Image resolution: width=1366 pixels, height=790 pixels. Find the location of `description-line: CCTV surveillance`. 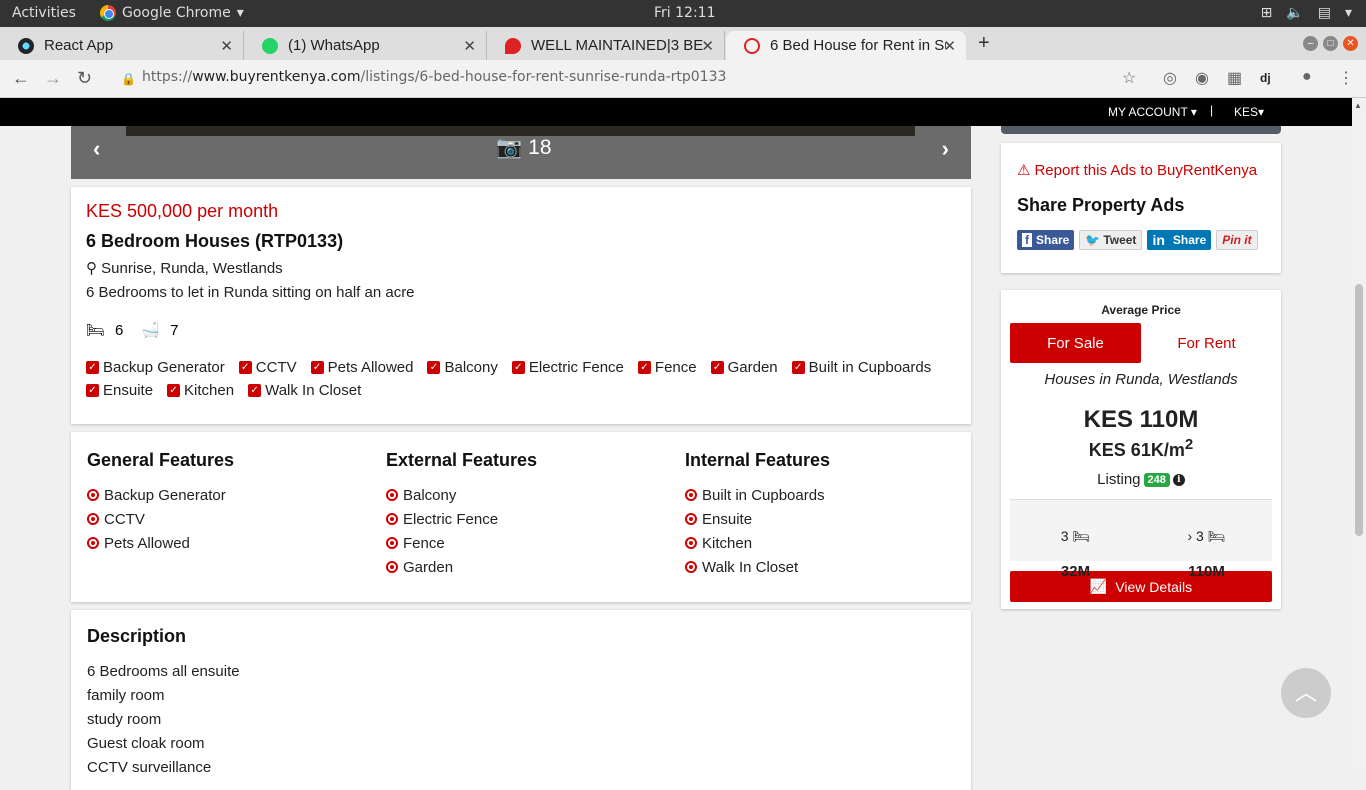

description-line: CCTV surveillance is located at coordinates (149, 767).